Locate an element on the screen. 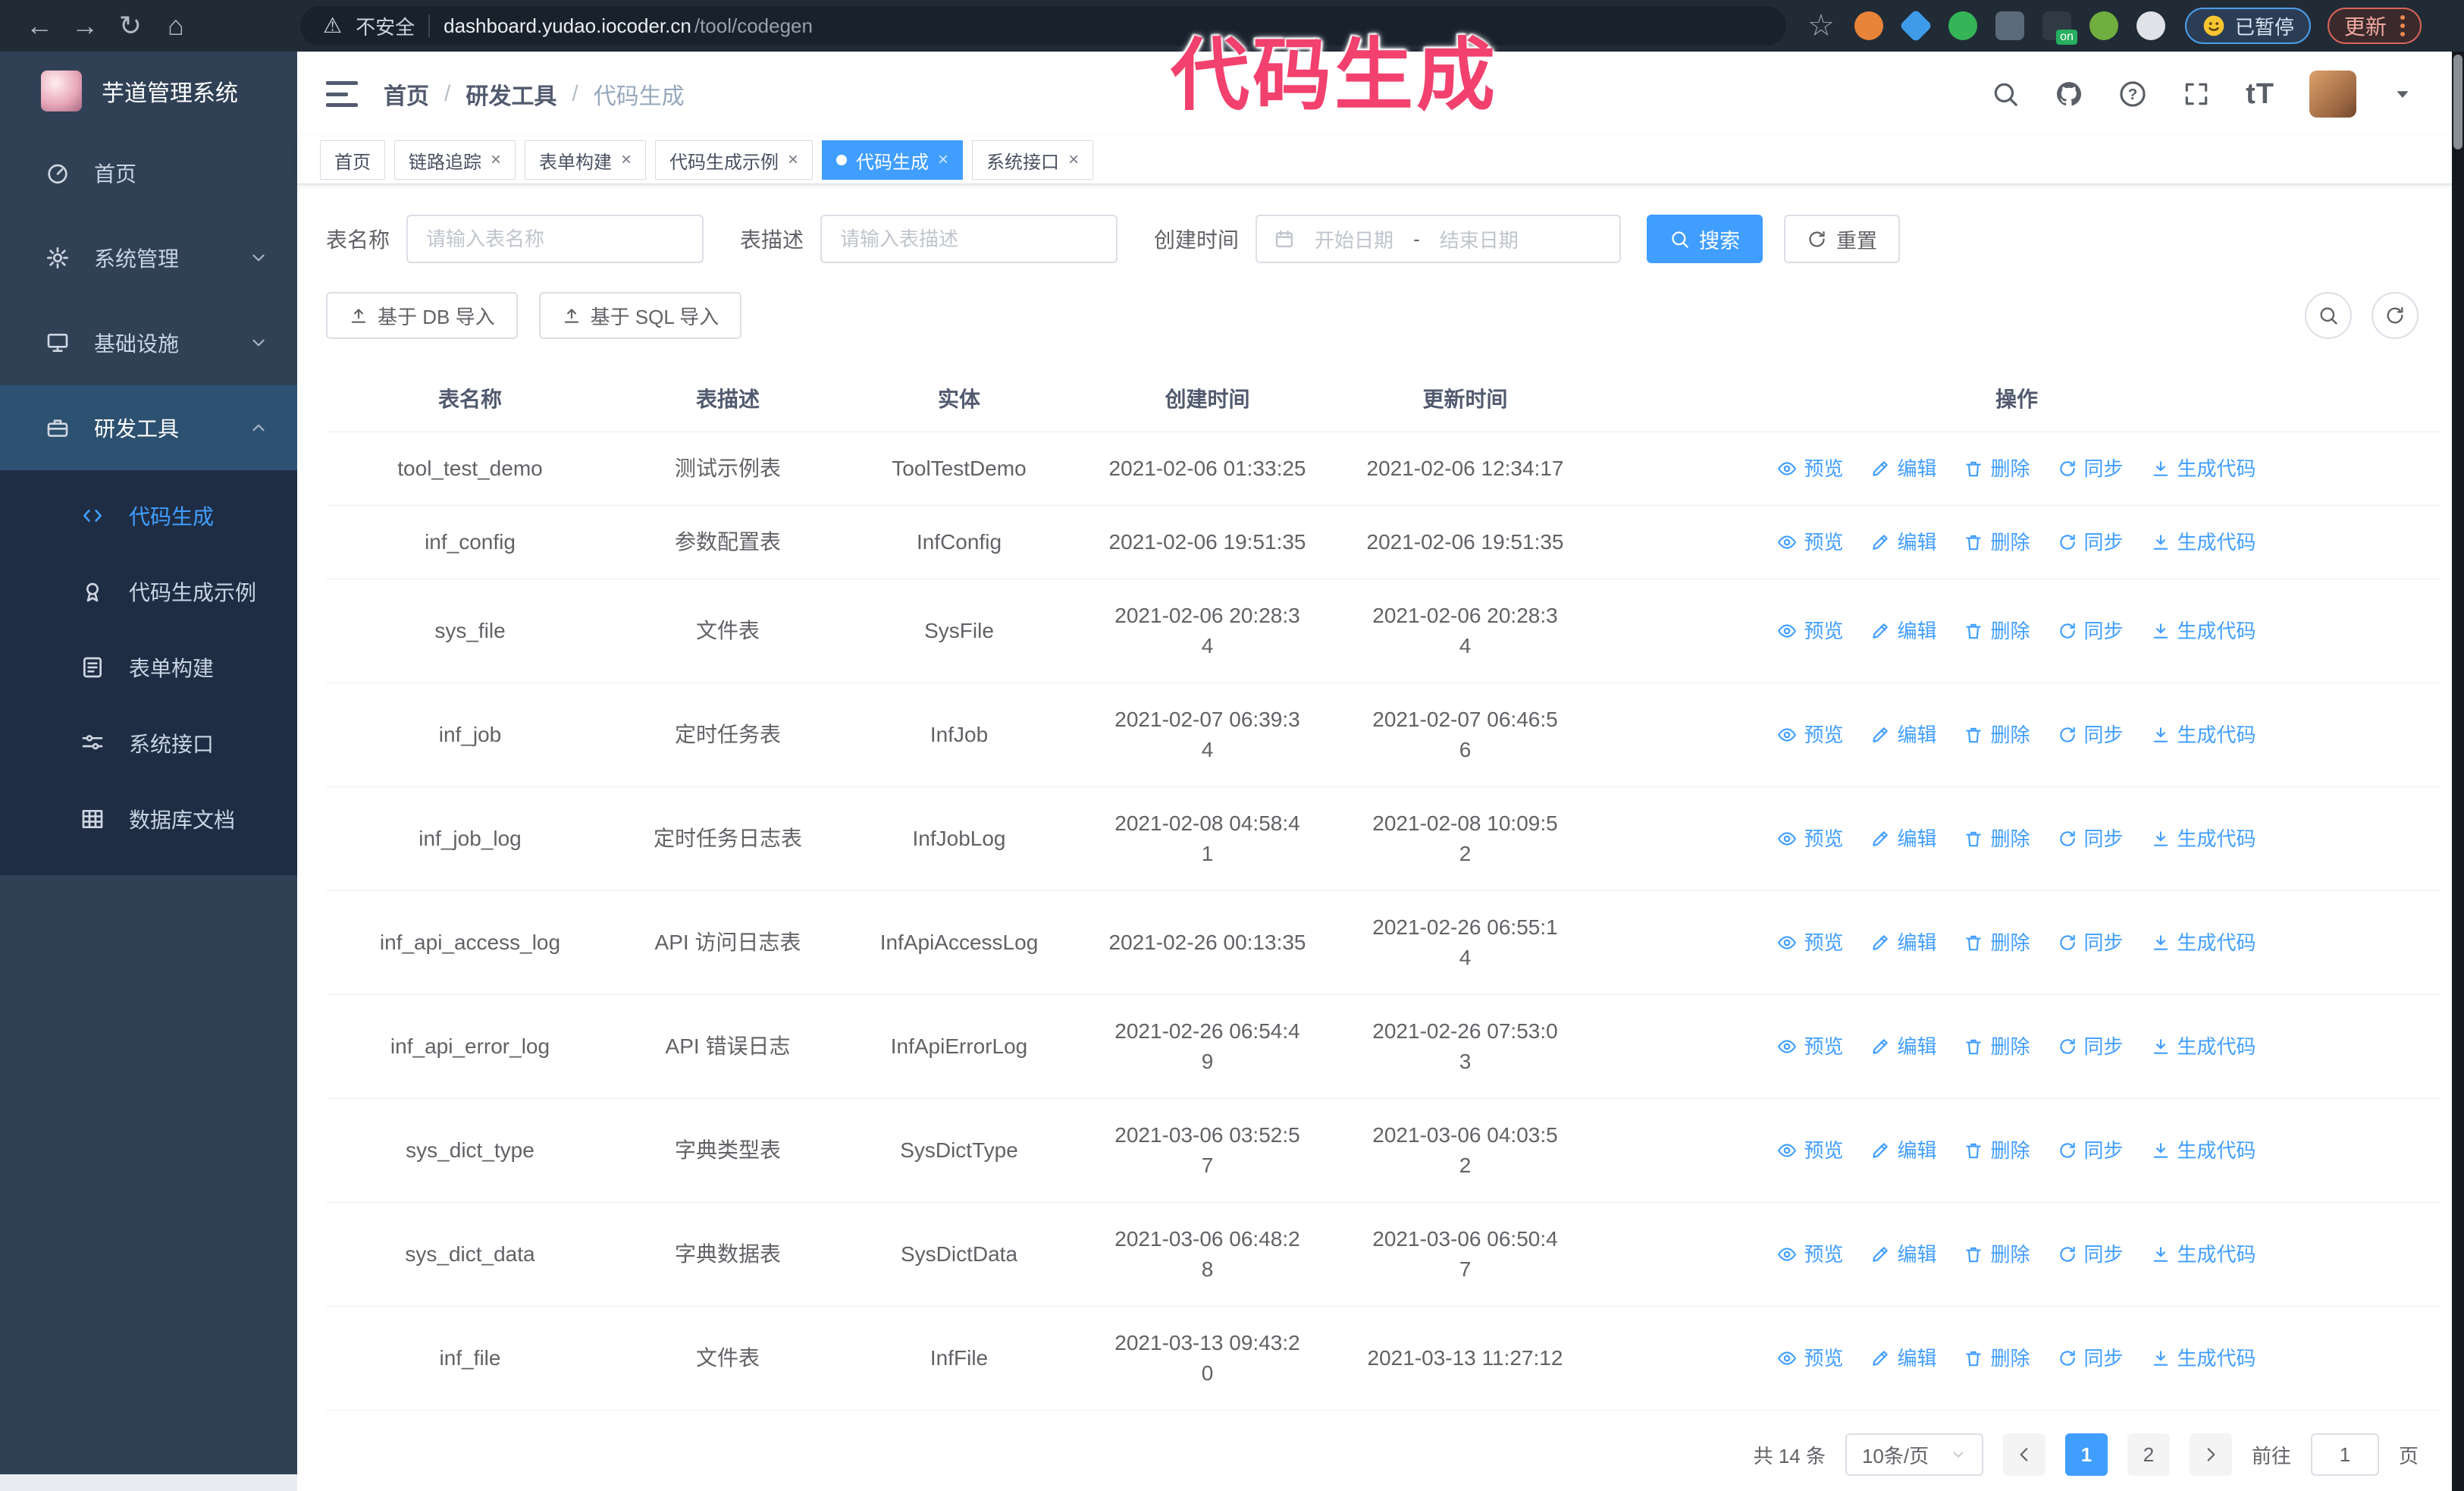 This screenshot has width=2464, height=1491. sidebar-item-gear: 系统管理 is located at coordinates (148, 257).